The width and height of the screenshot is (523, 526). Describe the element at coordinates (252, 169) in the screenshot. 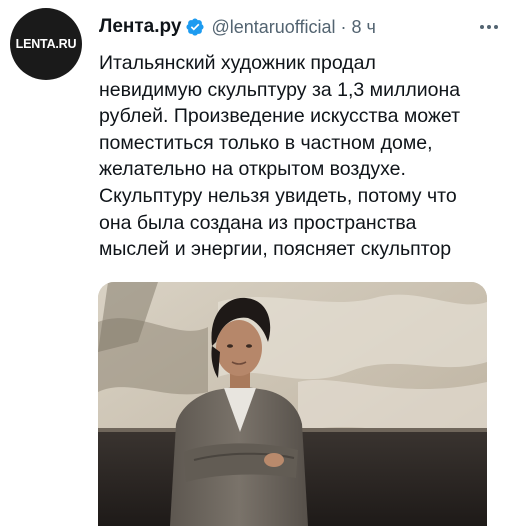

I see `tweet-text-line: желательно на открытом воздухе.` at that location.